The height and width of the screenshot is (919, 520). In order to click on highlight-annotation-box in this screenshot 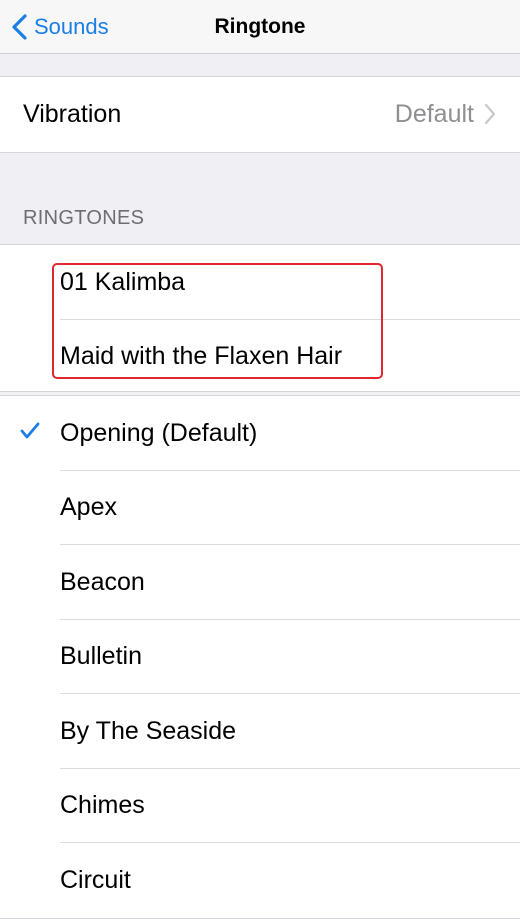, I will do `click(217, 321)`.